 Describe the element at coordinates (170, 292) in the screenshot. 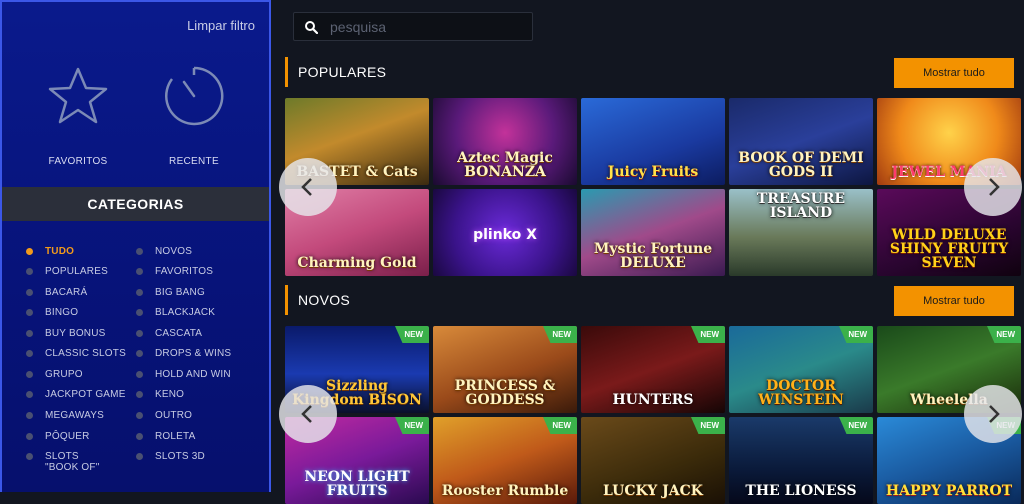

I see `category-item: BIG BANG` at that location.